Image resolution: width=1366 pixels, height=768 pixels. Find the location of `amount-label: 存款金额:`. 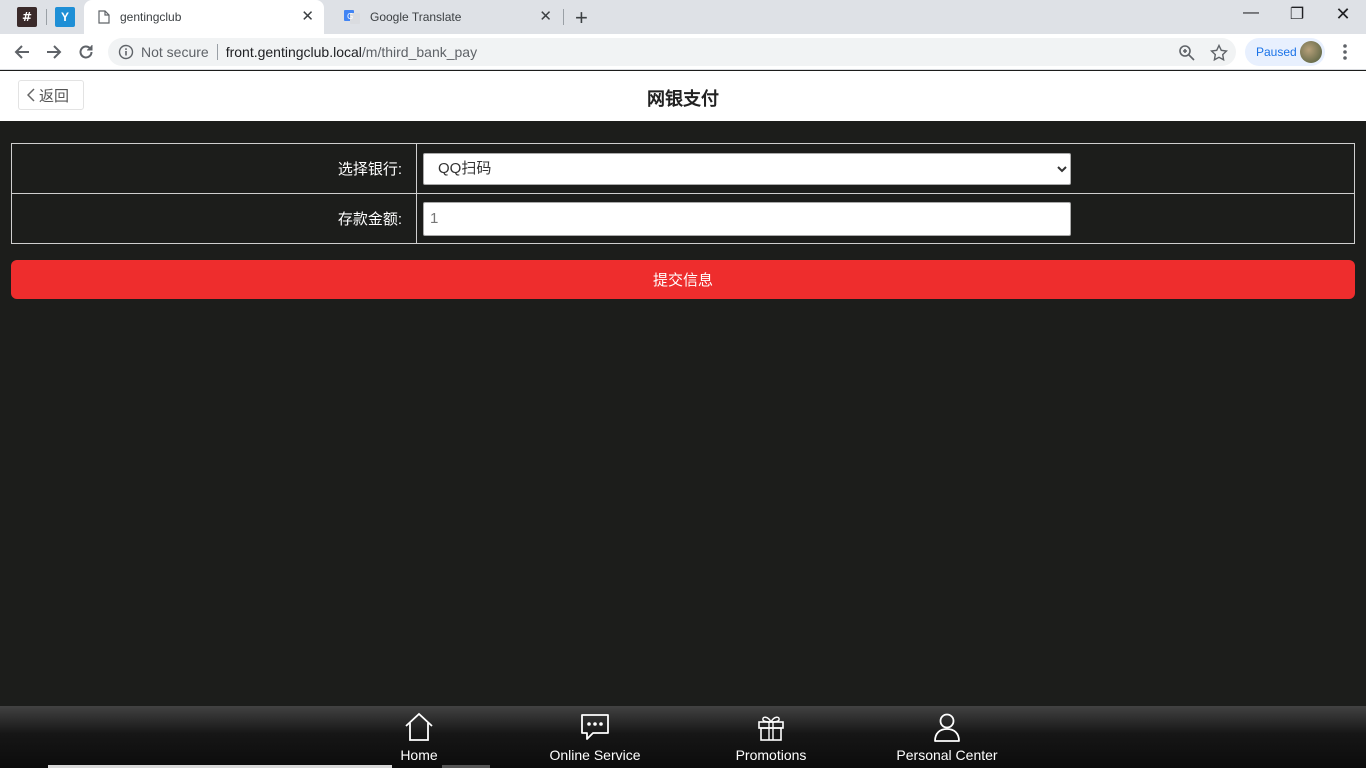

amount-label: 存款金额: is located at coordinates (214, 218).